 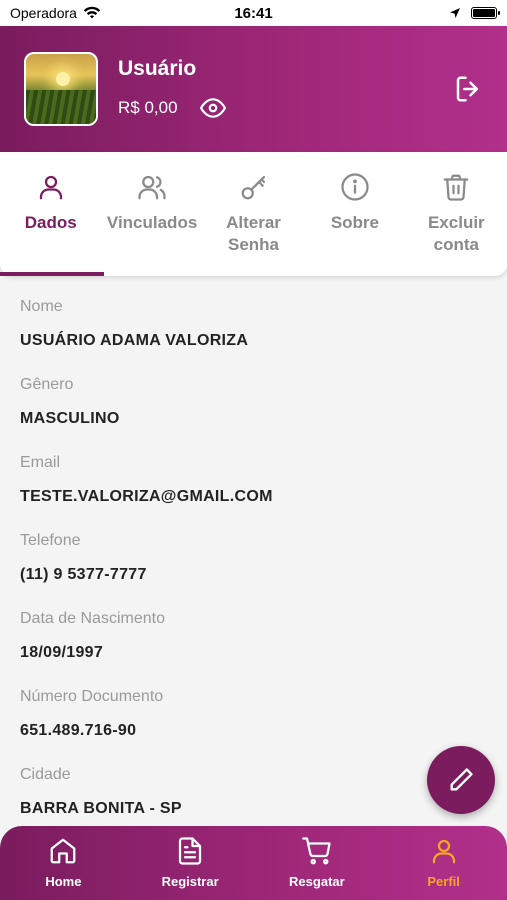 I want to click on field-value: USUÁRIO ADAMA VALORIZA, so click(x=134, y=340).